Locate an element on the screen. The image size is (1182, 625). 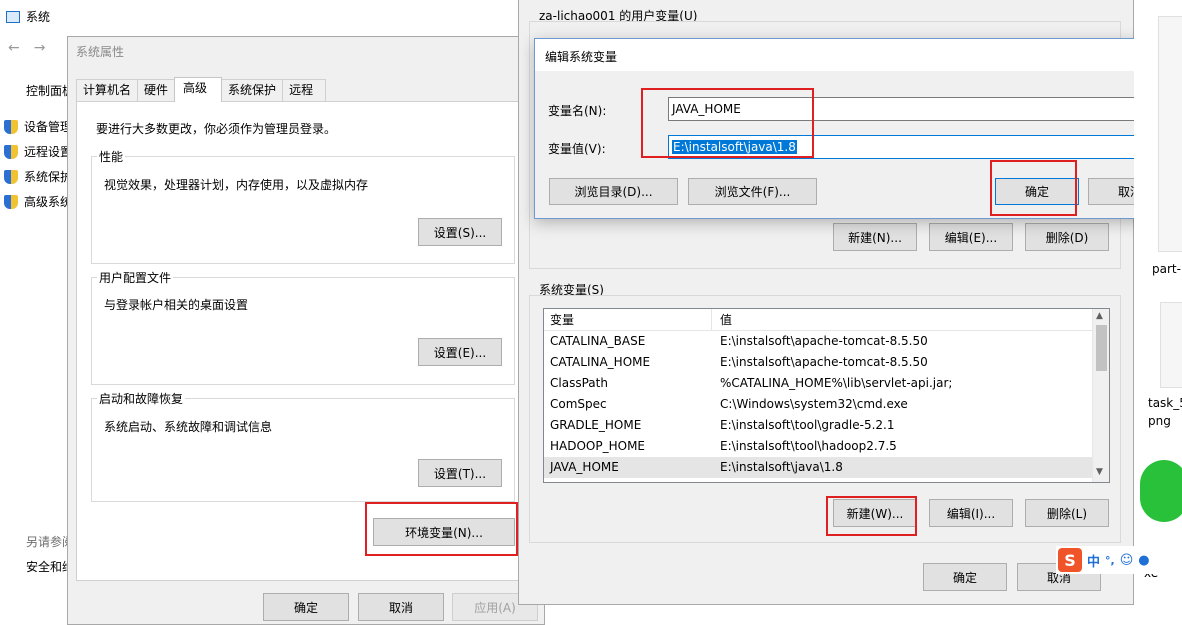
system-window-title: 系统 is located at coordinates (28, 16).